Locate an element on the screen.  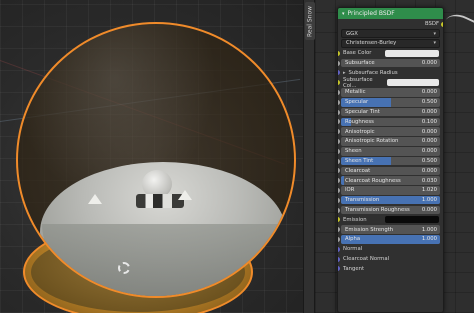
slider-label: Clearcoat Roughness is located at coordinates (373, 180).